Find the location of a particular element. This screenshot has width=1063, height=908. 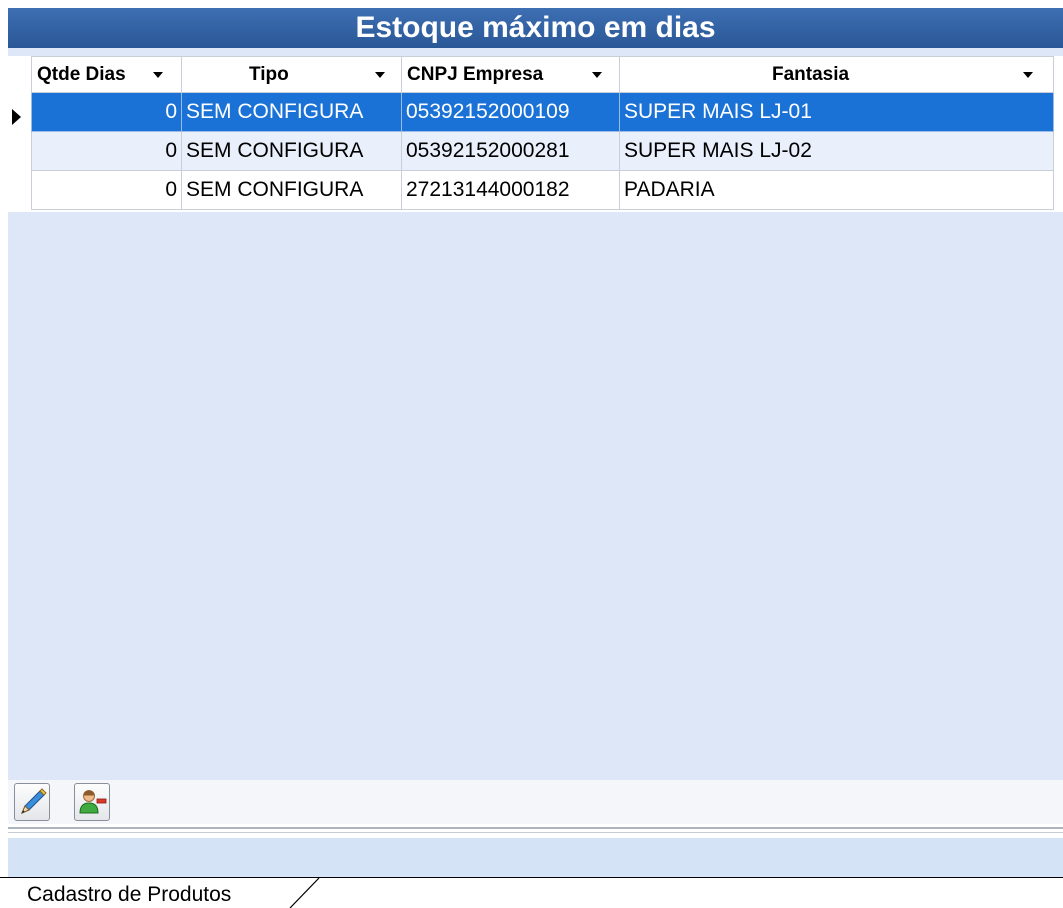

column-header-fantasia: Fantasia is located at coordinates (836, 74).